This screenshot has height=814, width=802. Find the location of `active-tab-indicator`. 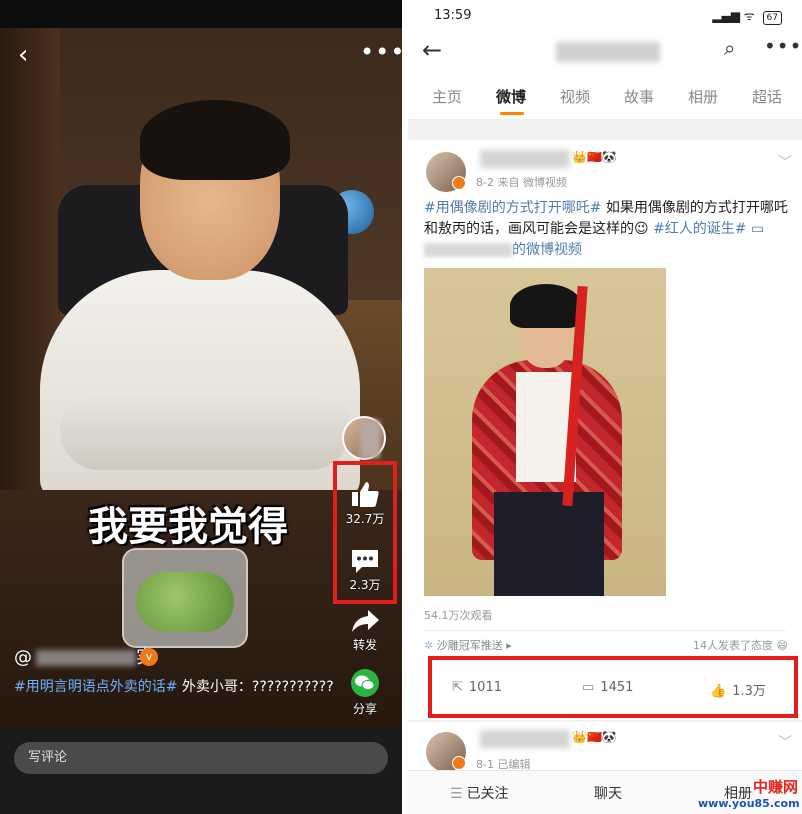

active-tab-indicator is located at coordinates (512, 113).